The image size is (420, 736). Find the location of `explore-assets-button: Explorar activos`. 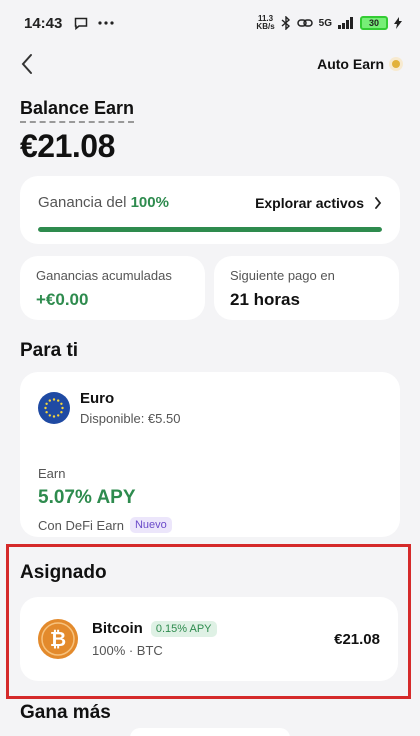

explore-assets-button: Explorar activos is located at coordinates (318, 203).